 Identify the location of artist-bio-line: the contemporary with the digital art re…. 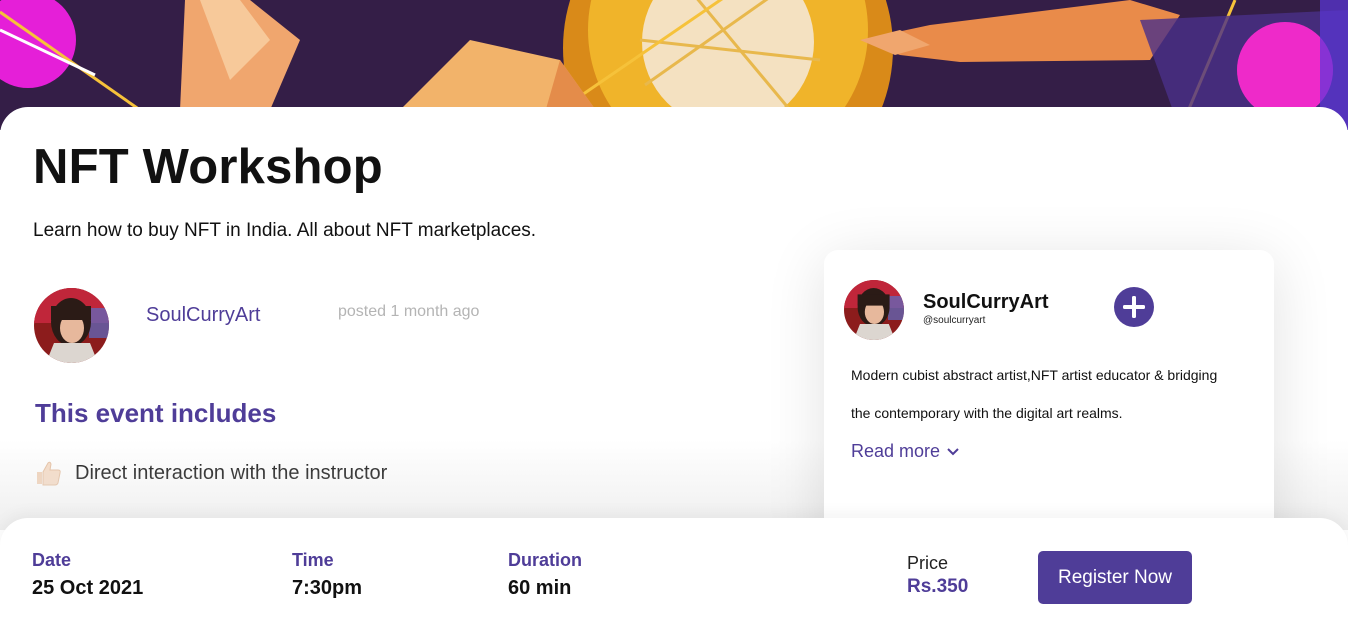
(987, 413).